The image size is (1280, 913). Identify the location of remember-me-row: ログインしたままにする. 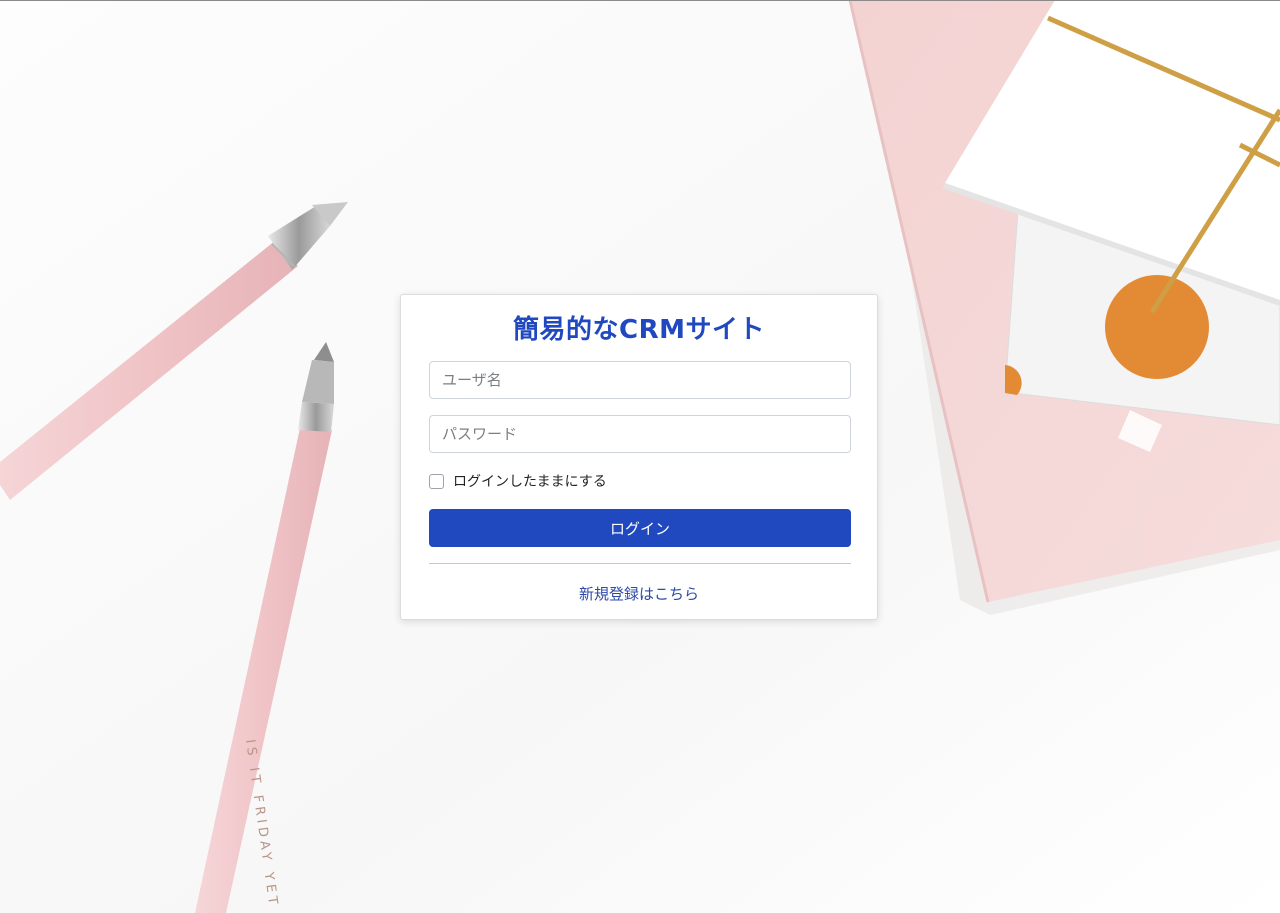
(518, 481).